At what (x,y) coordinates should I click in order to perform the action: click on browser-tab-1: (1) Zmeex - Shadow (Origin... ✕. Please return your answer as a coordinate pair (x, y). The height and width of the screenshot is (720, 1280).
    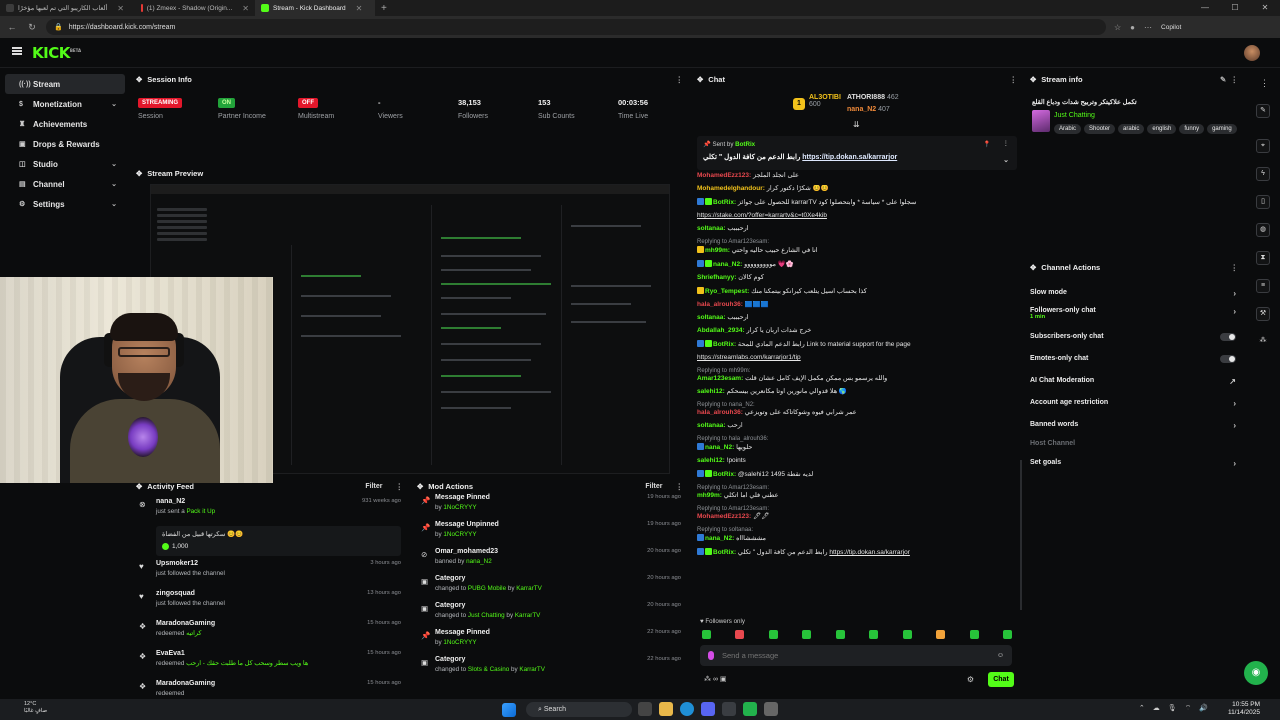
    Looking at the image, I should click on (195, 8).